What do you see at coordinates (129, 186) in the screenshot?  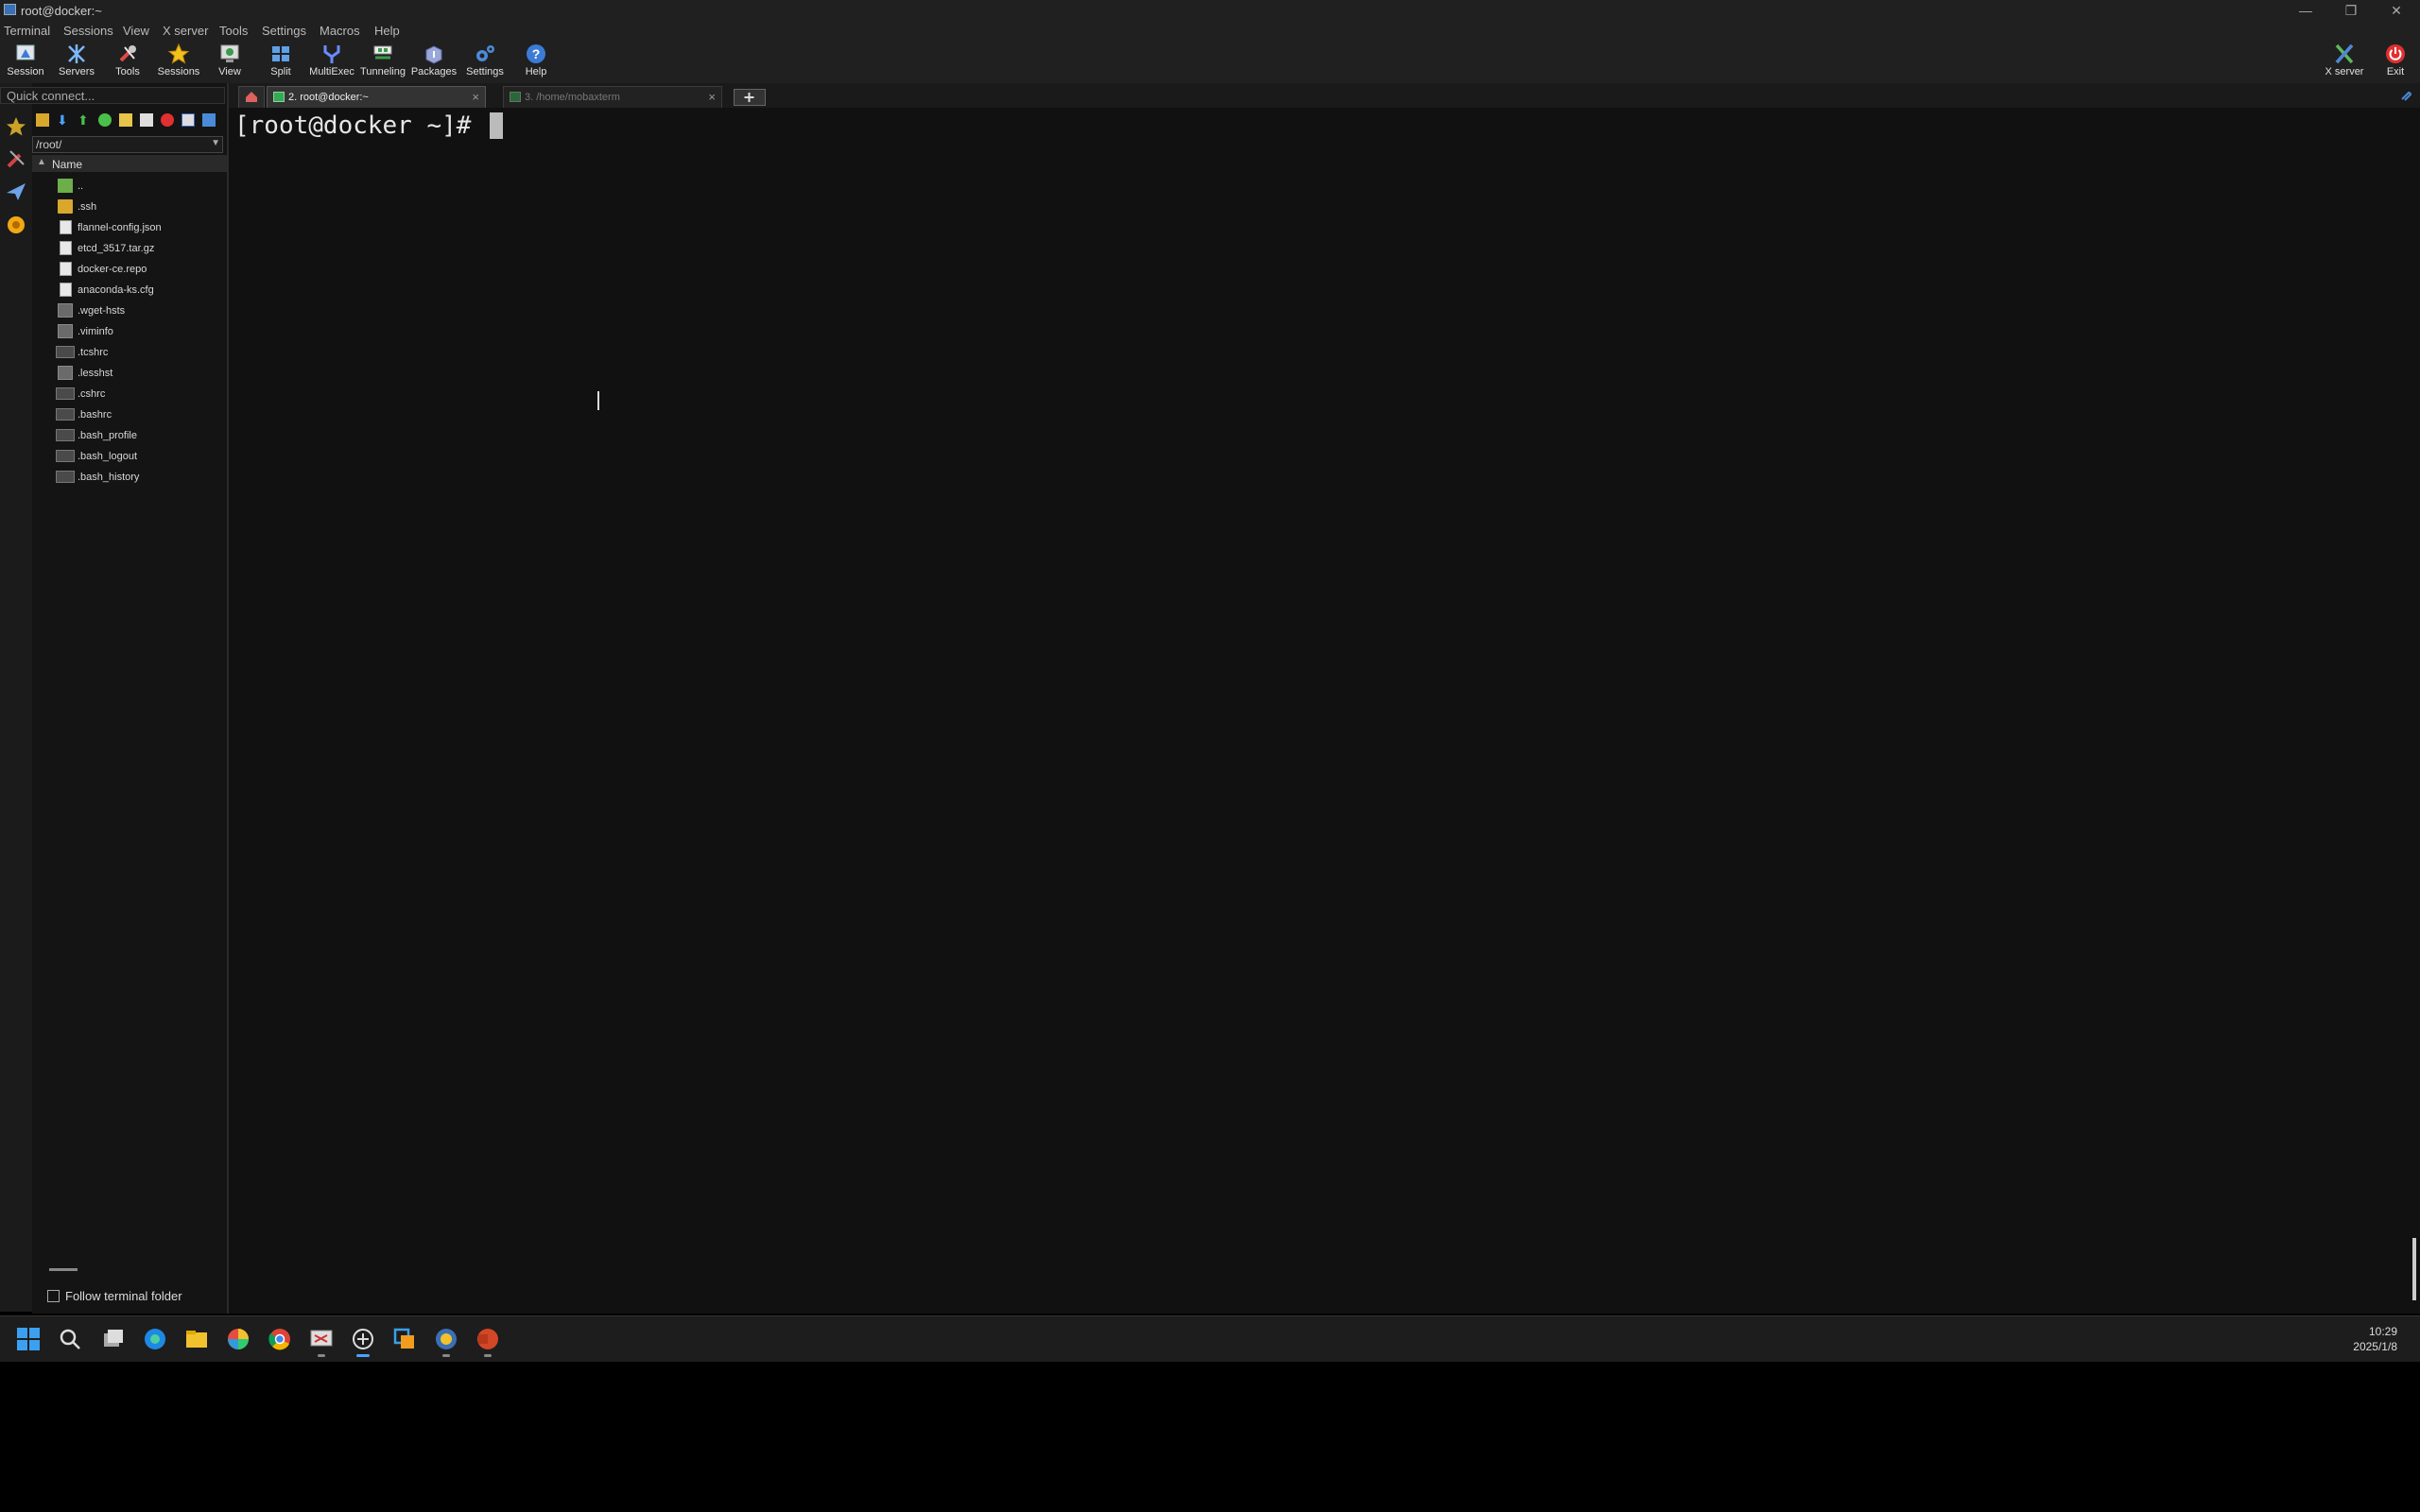 I see `file-row: ..` at bounding box center [129, 186].